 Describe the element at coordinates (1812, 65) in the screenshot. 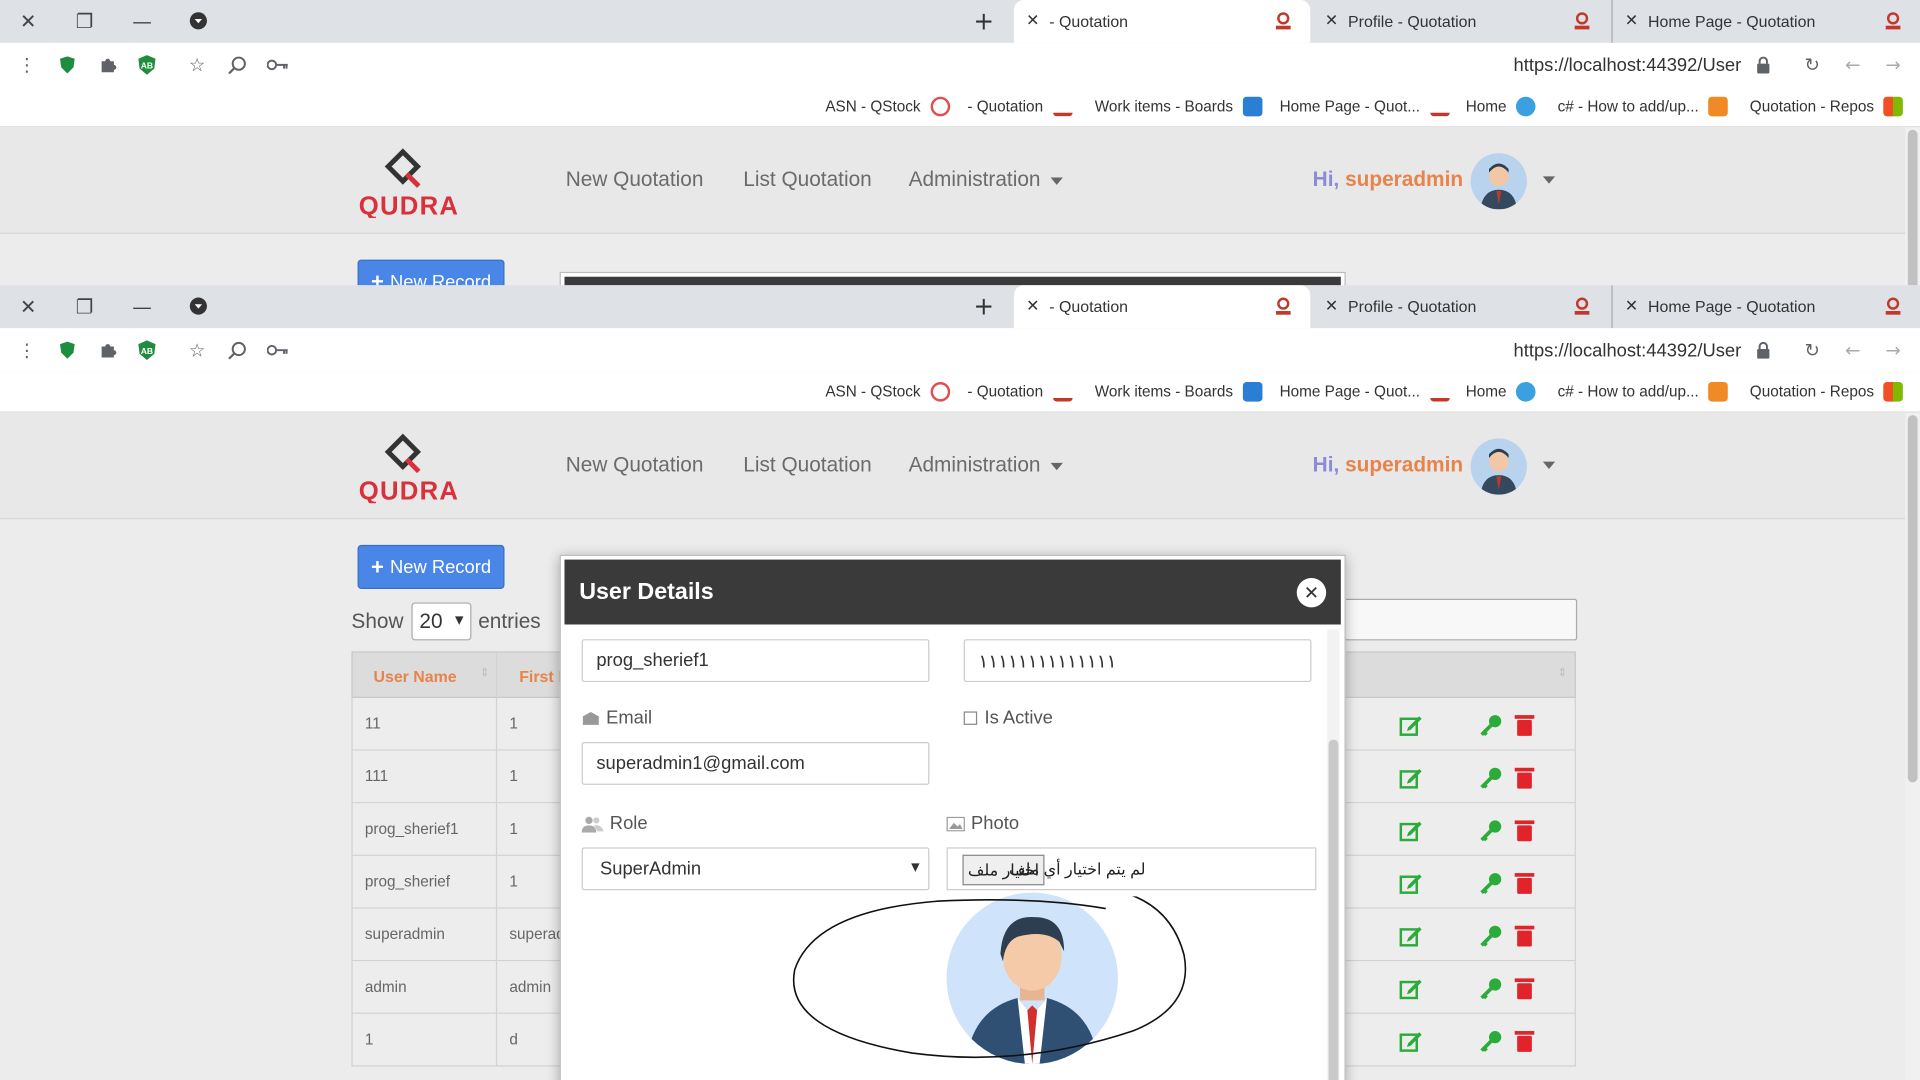

I see `reload-icon: ↻` at that location.